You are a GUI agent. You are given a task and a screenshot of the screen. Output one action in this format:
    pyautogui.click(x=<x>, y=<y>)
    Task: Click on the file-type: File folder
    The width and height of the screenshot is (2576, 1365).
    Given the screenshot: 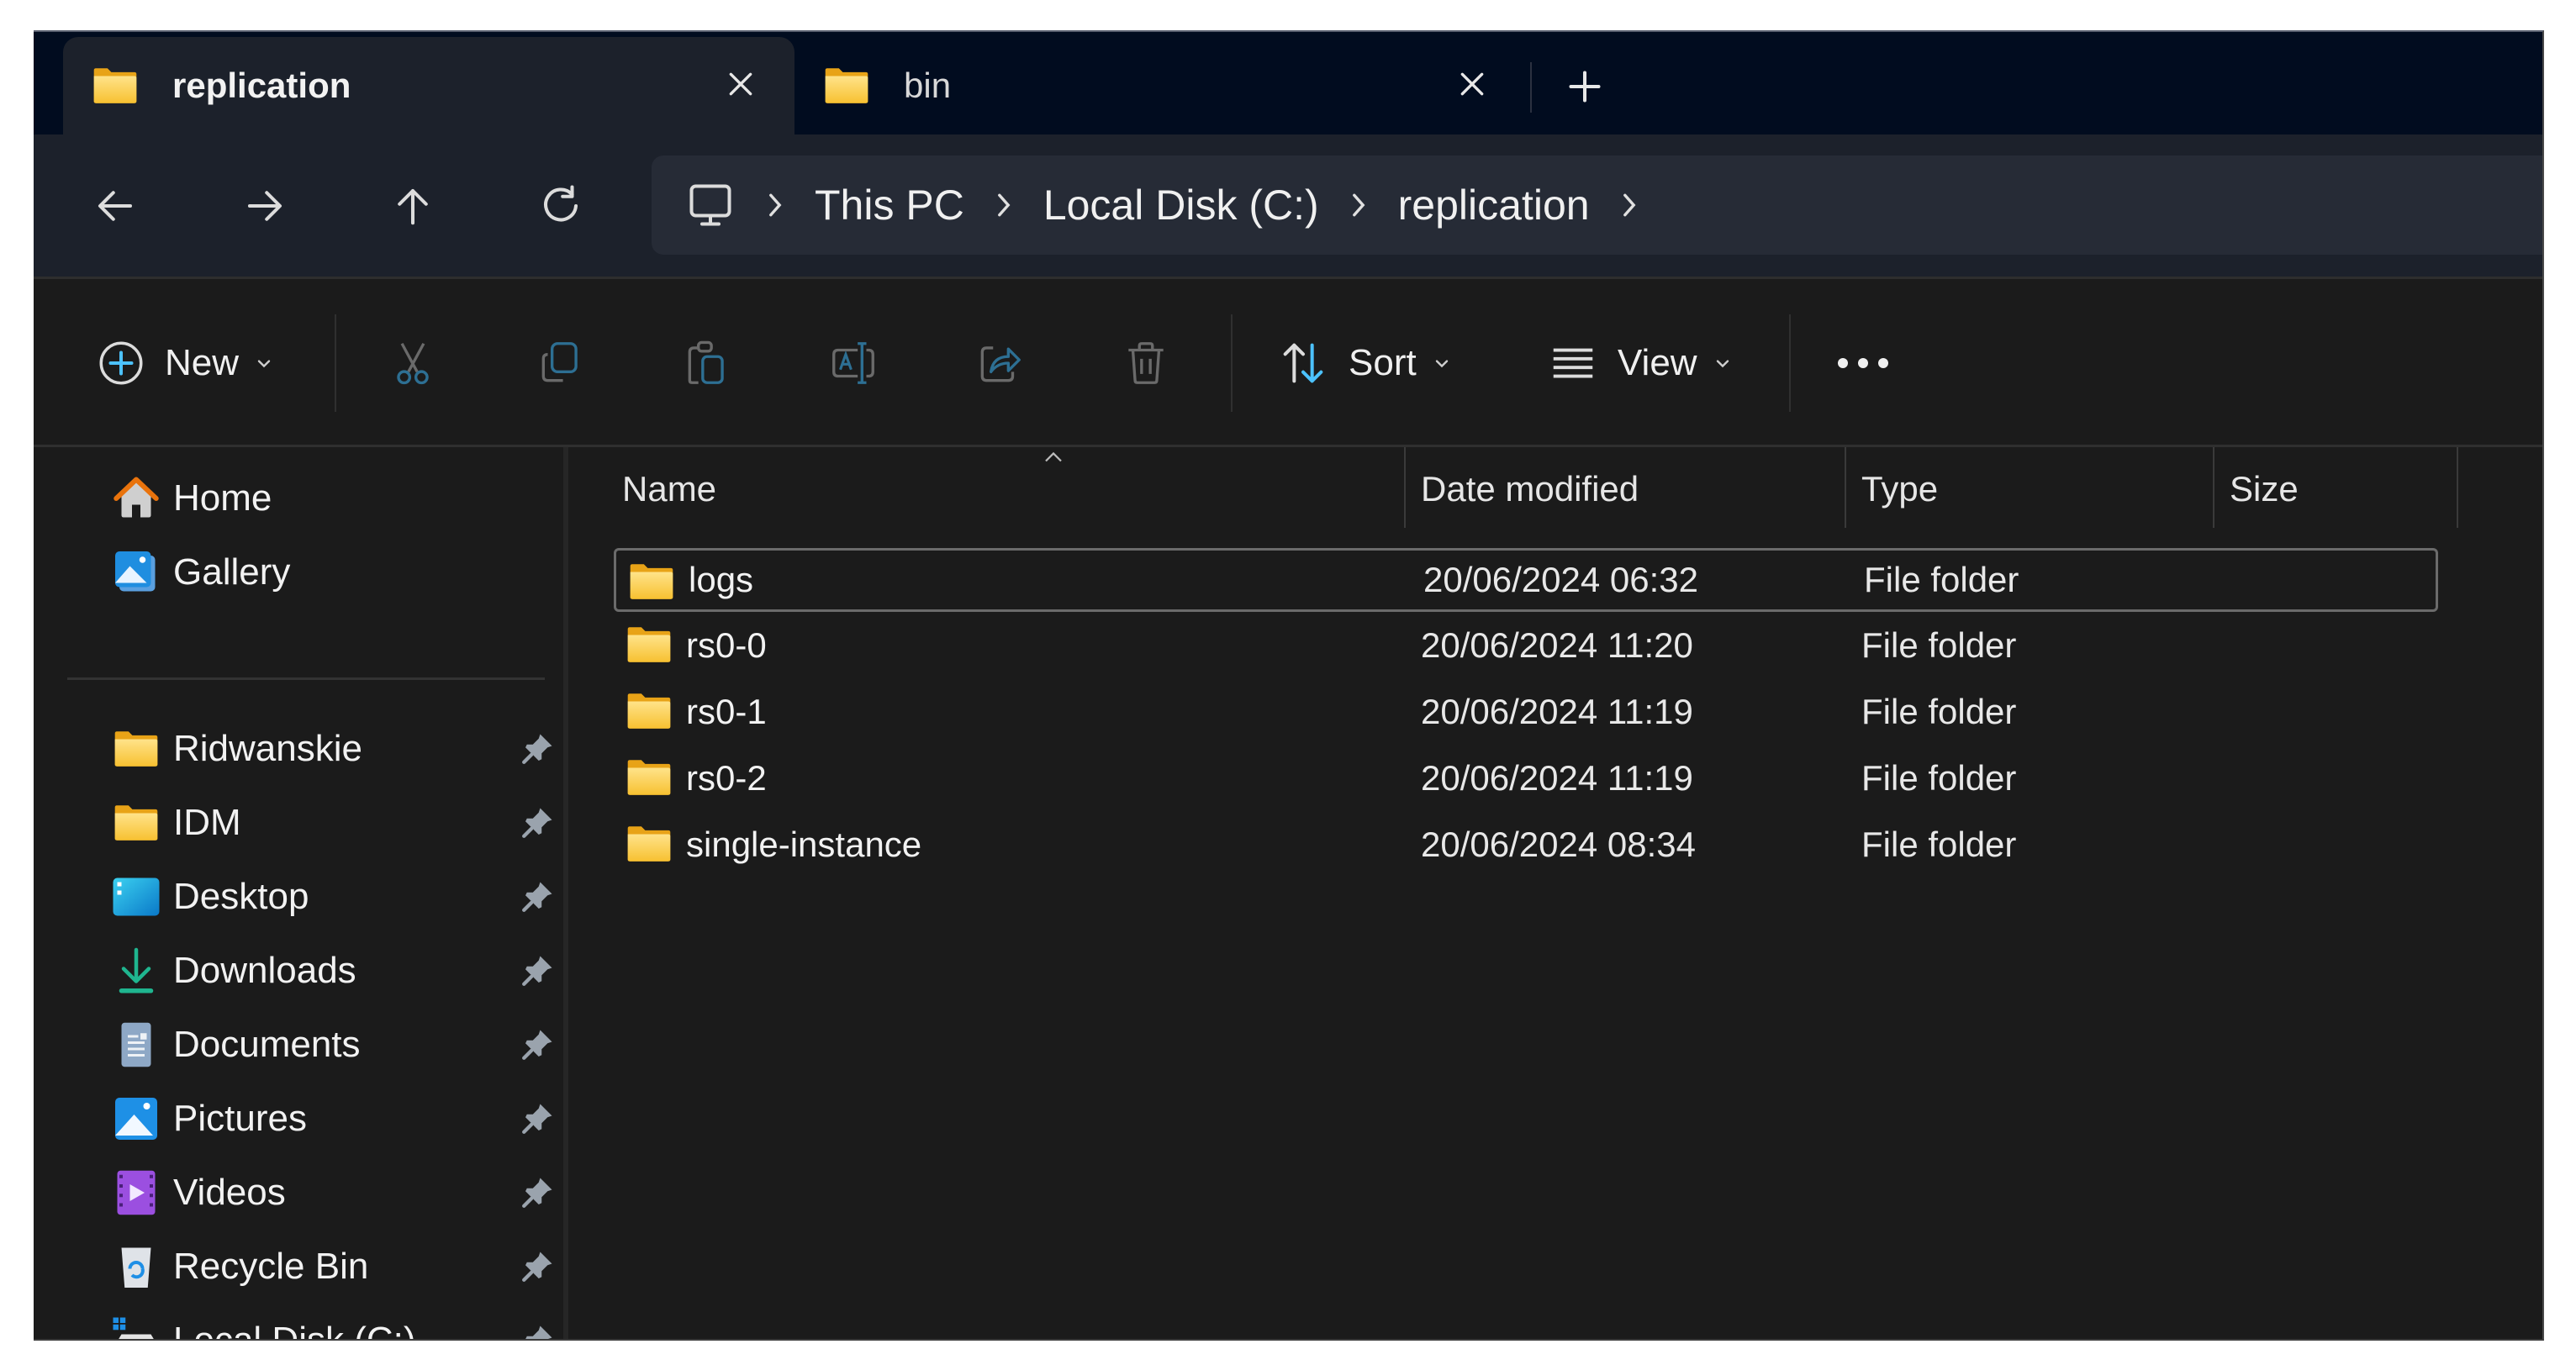 What is the action you would take?
    pyautogui.click(x=1939, y=711)
    